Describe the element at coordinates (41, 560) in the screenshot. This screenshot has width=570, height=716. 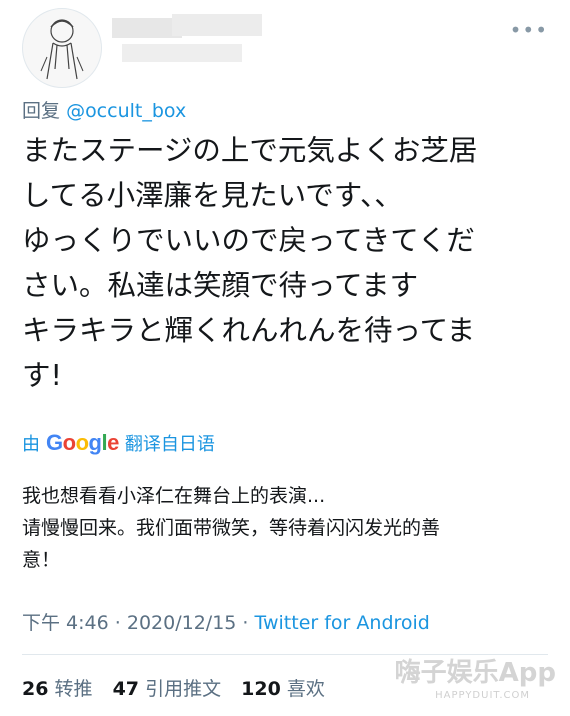
I see `translation-line: 意！` at that location.